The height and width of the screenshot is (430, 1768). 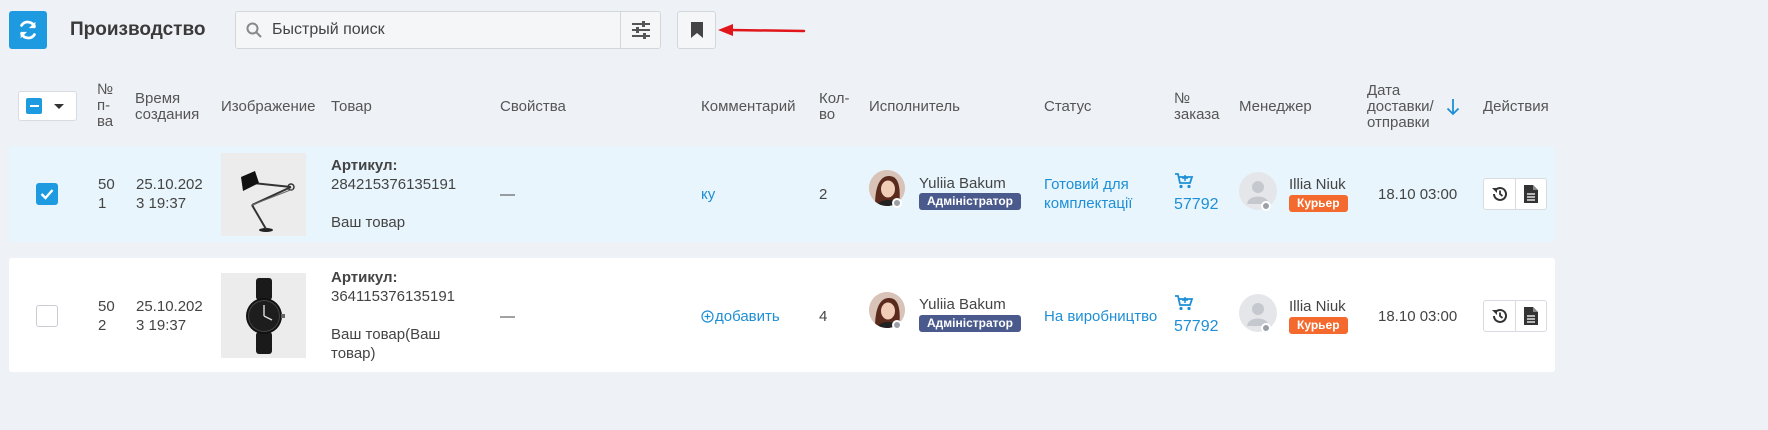 What do you see at coordinates (748, 106) in the screenshot?
I see `header-comment: Комментарий` at bounding box center [748, 106].